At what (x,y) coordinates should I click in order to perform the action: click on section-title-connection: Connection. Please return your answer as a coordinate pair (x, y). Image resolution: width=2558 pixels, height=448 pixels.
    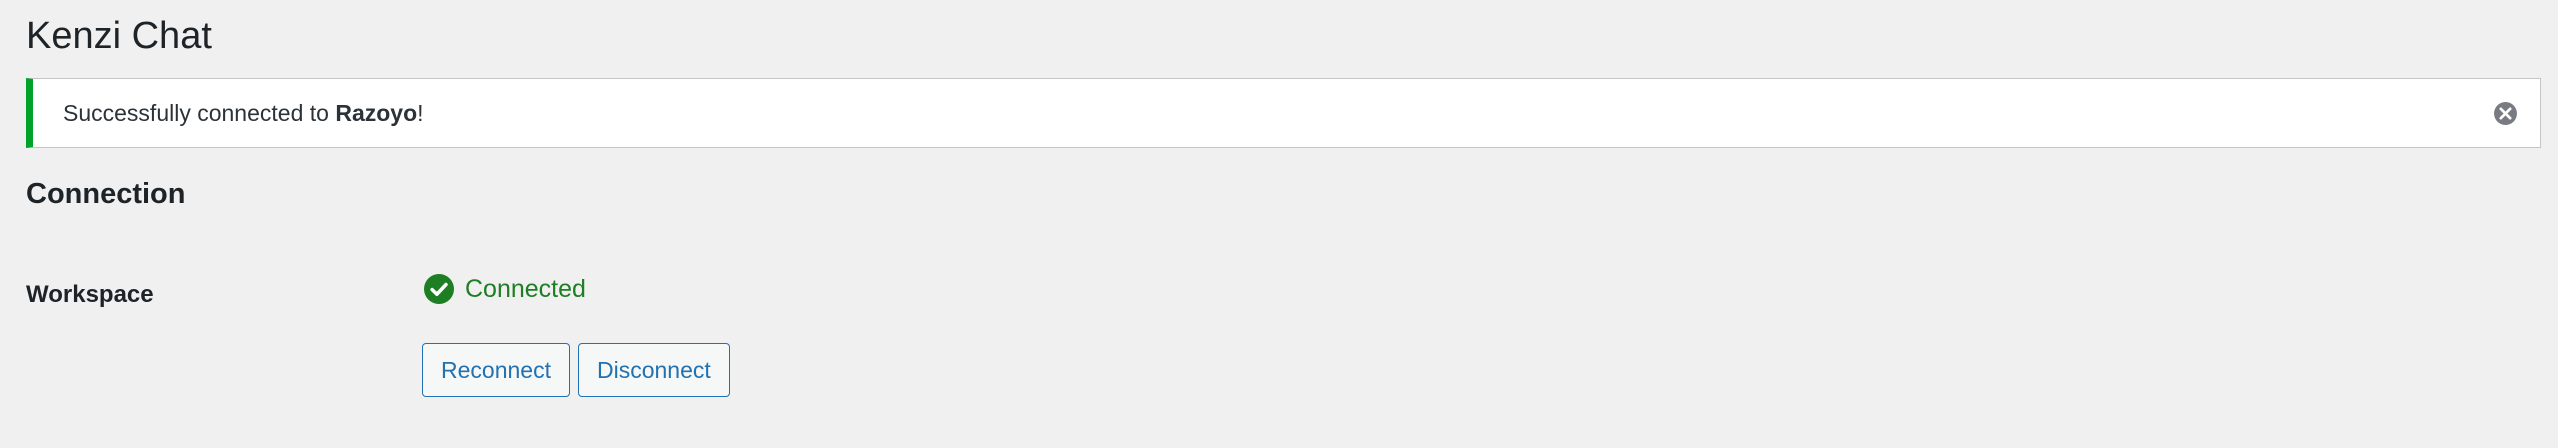
    Looking at the image, I should click on (106, 194).